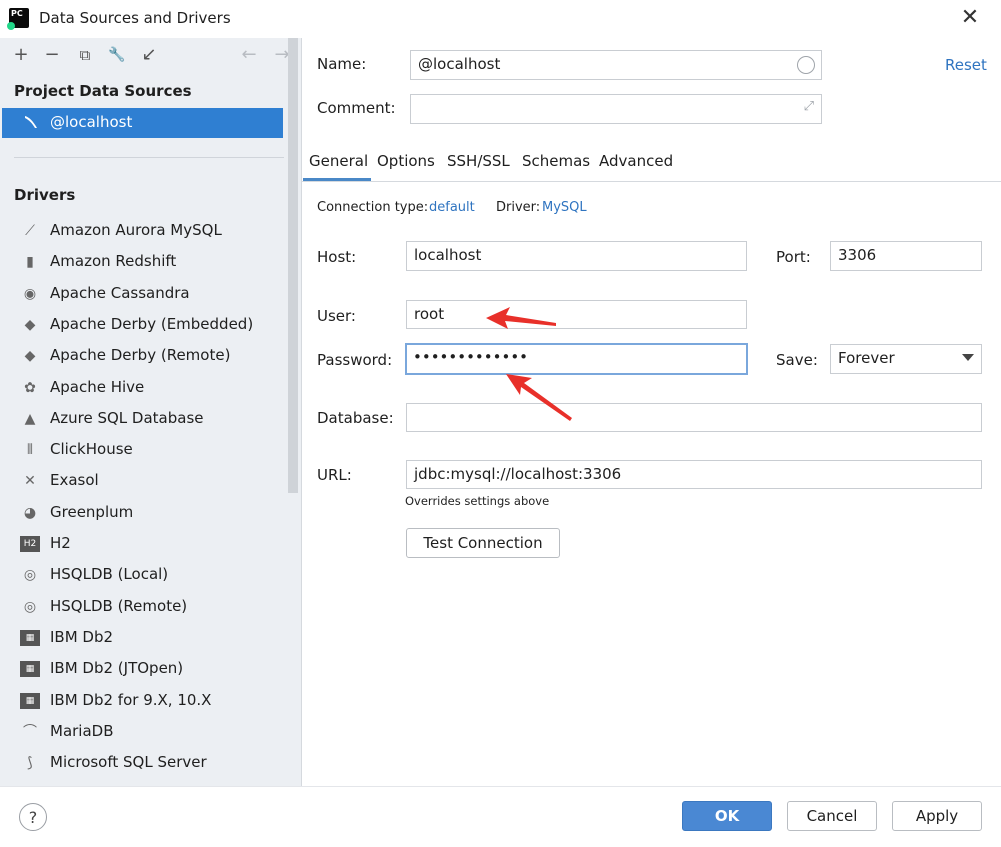 This screenshot has height=847, width=1001. What do you see at coordinates (152, 389) in the screenshot?
I see `driver-item: ✿ Apache Hive` at bounding box center [152, 389].